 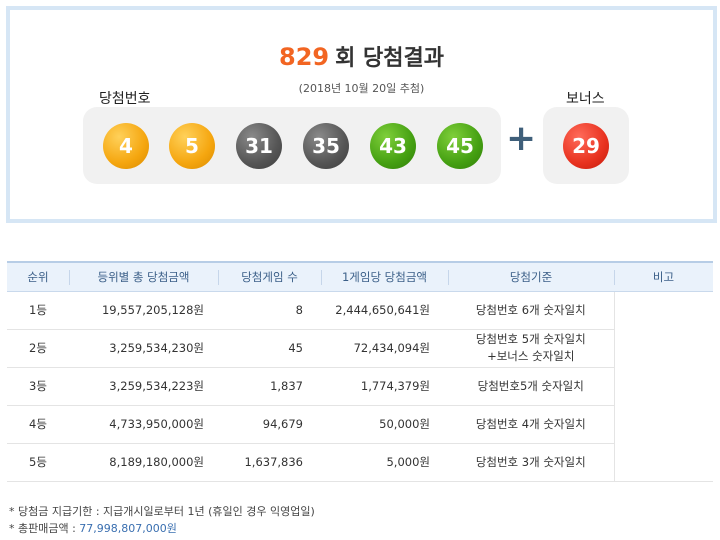 What do you see at coordinates (269, 310) in the screenshot?
I see `games-cell: 8` at bounding box center [269, 310].